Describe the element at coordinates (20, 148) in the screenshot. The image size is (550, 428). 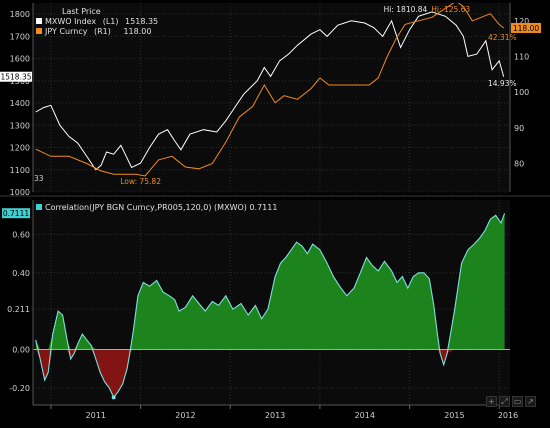
I see `left-axis-tick-label: 1200` at that location.